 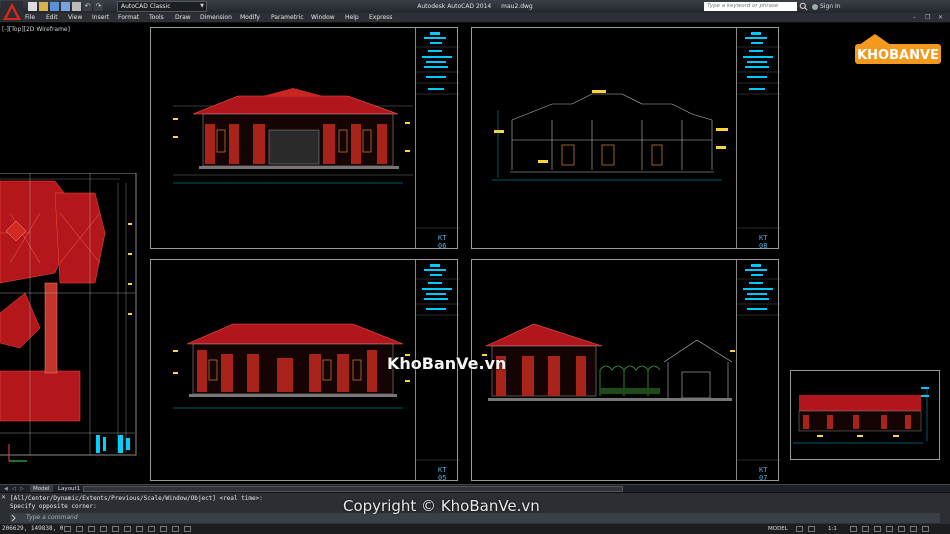 I want to click on title-block: KT 06, so click(x=437, y=139).